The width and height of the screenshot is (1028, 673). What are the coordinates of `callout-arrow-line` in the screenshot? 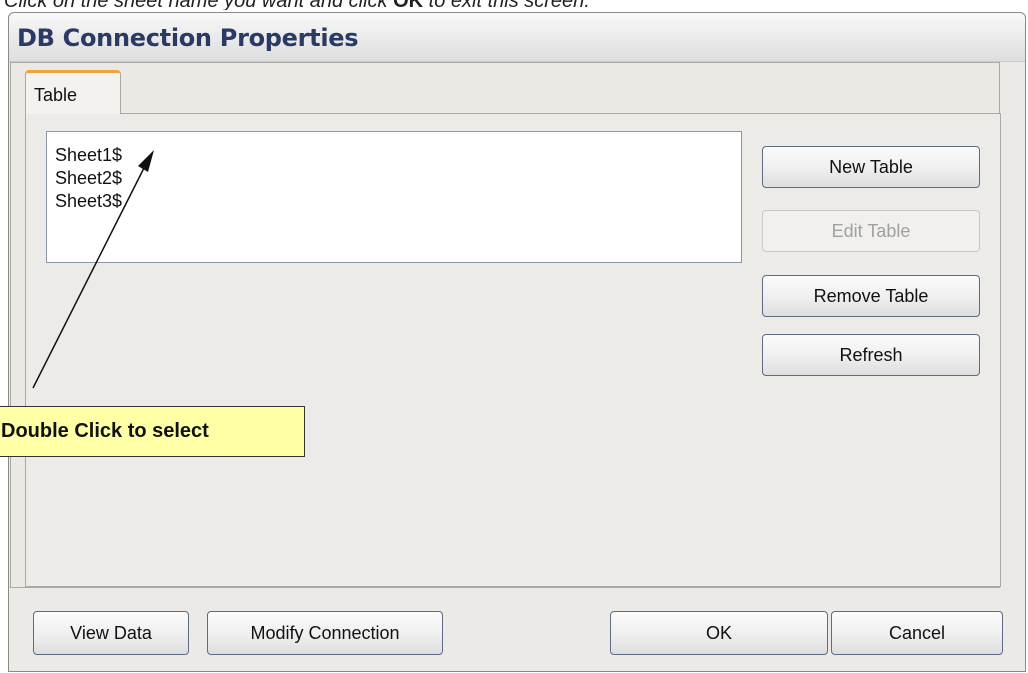 It's located at (89, 276).